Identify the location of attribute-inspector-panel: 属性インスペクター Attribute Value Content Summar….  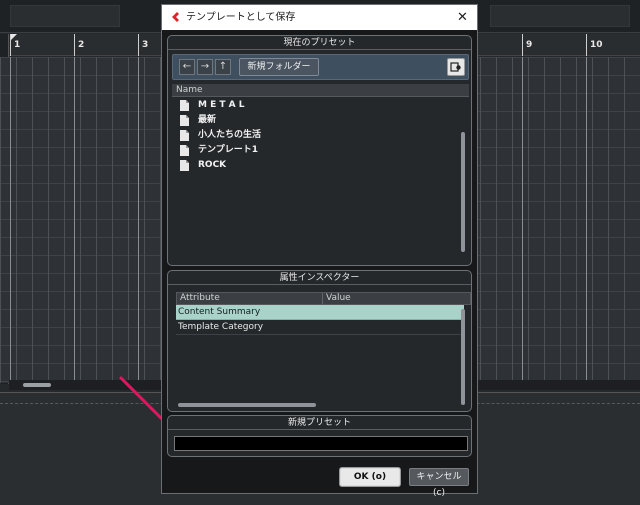
(319, 341).